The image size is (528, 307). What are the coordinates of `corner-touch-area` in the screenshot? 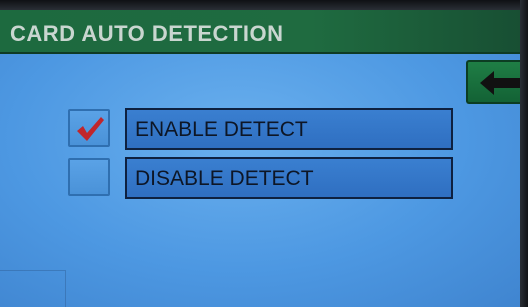 It's located at (33, 288).